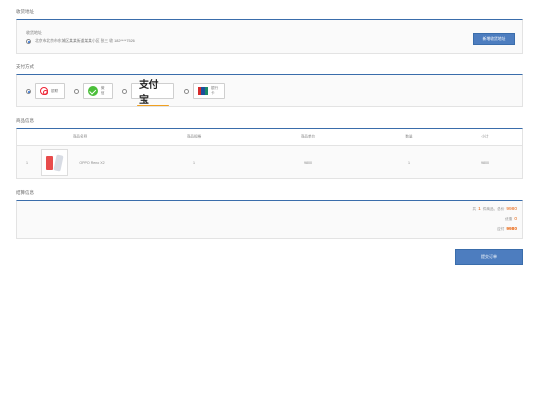  What do you see at coordinates (489, 257) in the screenshot?
I see `submit-order-button: 提交订单` at bounding box center [489, 257].